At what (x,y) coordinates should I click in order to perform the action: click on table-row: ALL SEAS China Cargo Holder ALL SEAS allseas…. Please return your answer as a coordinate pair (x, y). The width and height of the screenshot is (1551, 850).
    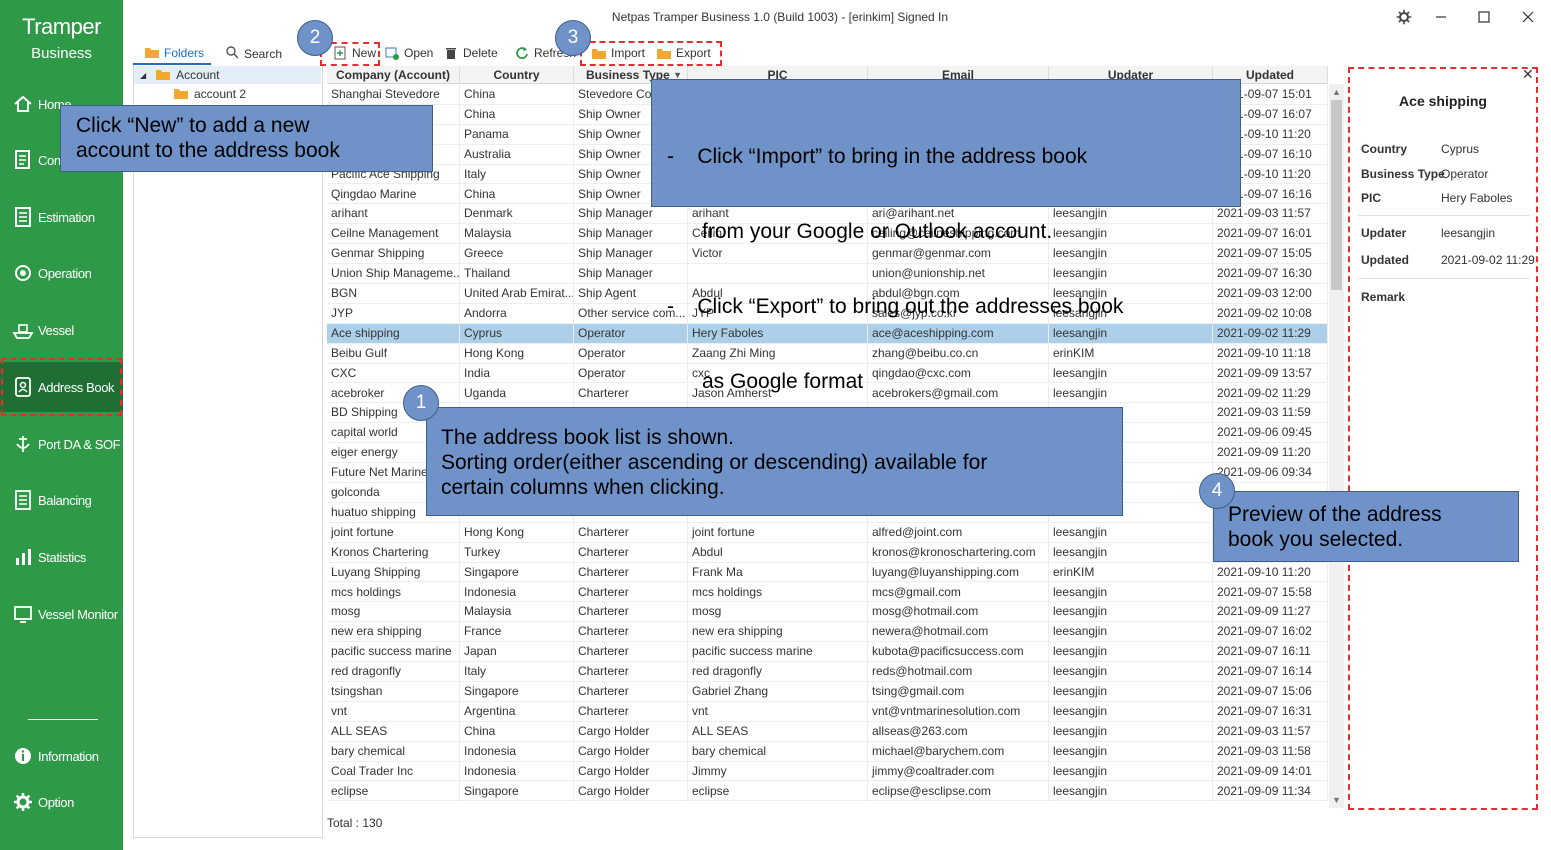
    Looking at the image, I should click on (827, 731).